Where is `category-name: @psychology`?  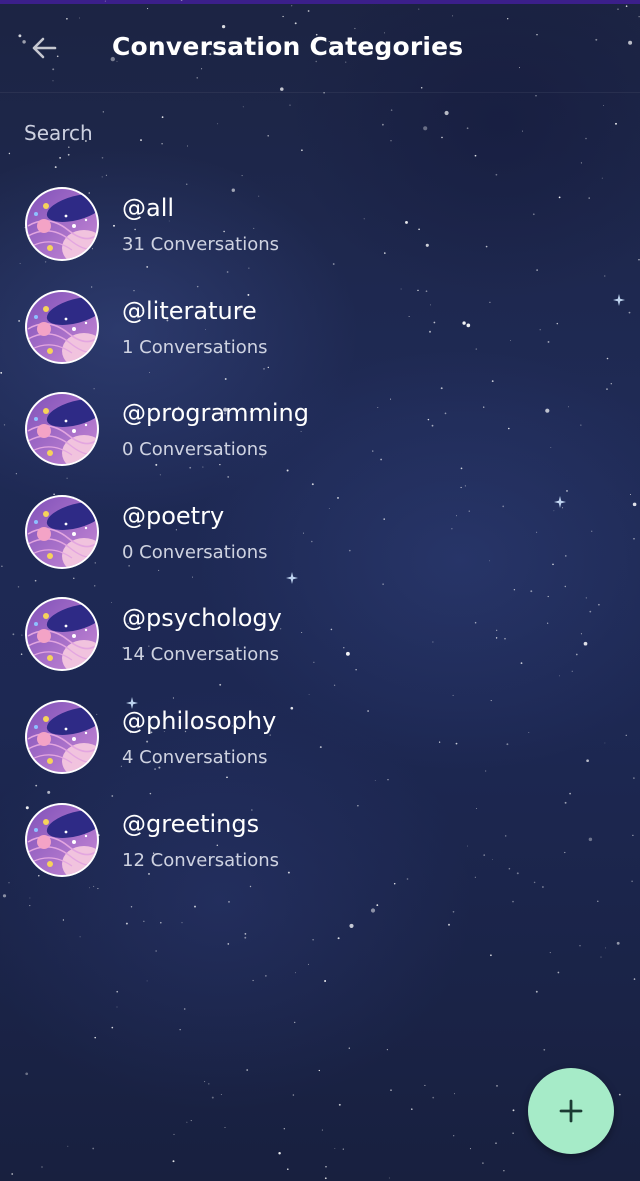
category-name: @psychology is located at coordinates (202, 618).